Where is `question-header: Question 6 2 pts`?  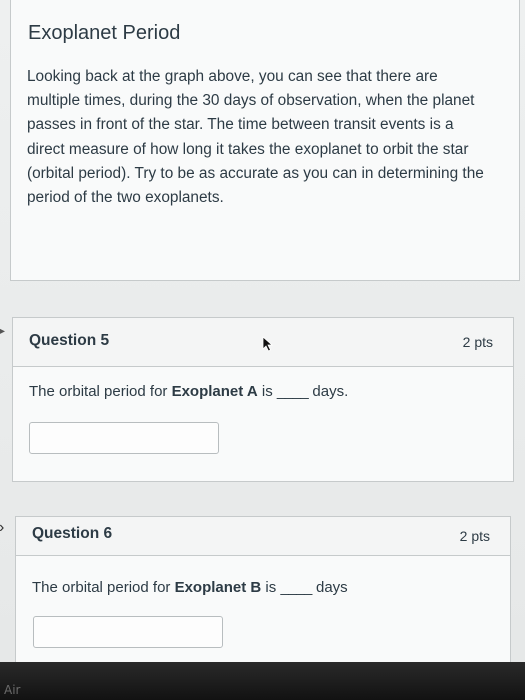
question-header: Question 6 2 pts is located at coordinates (263, 536).